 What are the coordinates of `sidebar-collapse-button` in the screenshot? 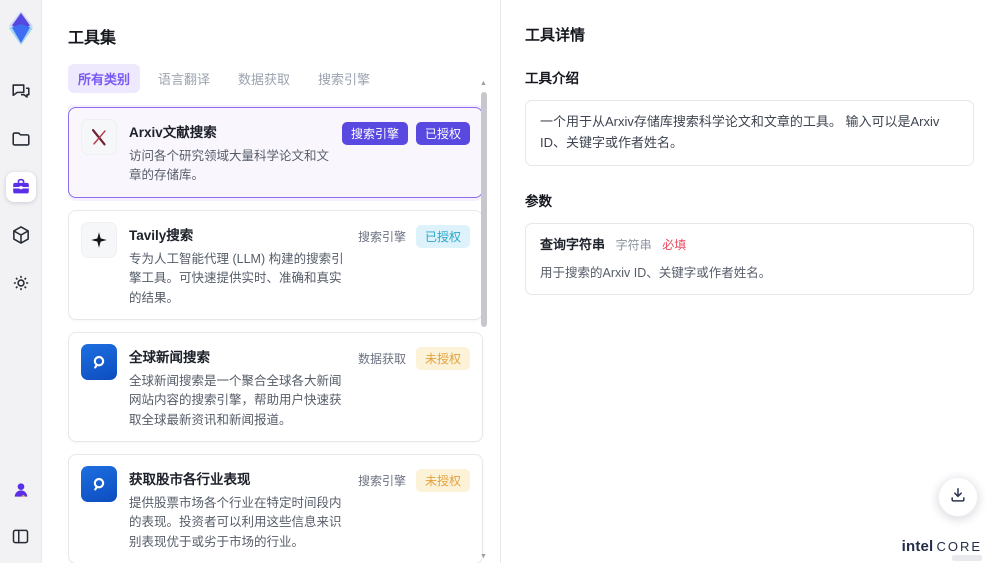 It's located at (21, 536).